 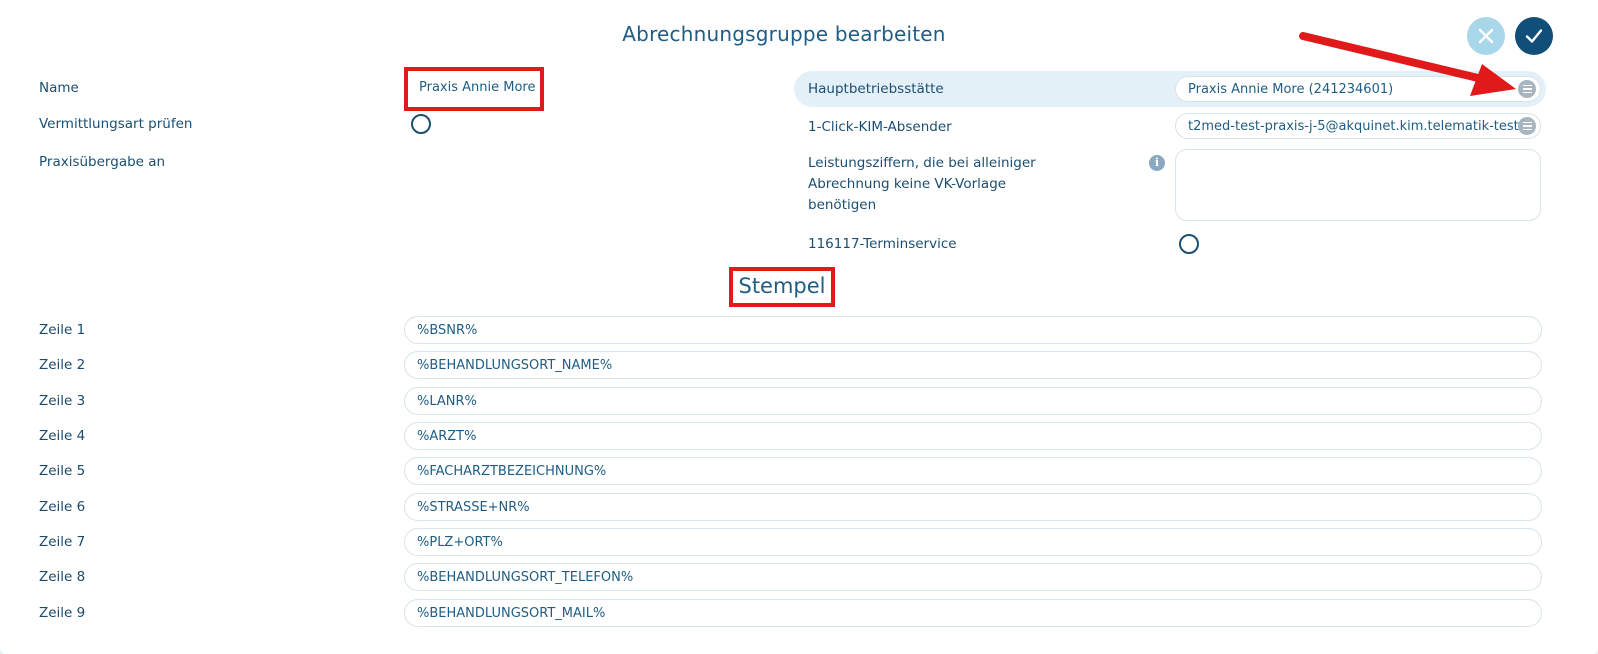 I want to click on zeile-input: %LANR%, so click(x=973, y=401).